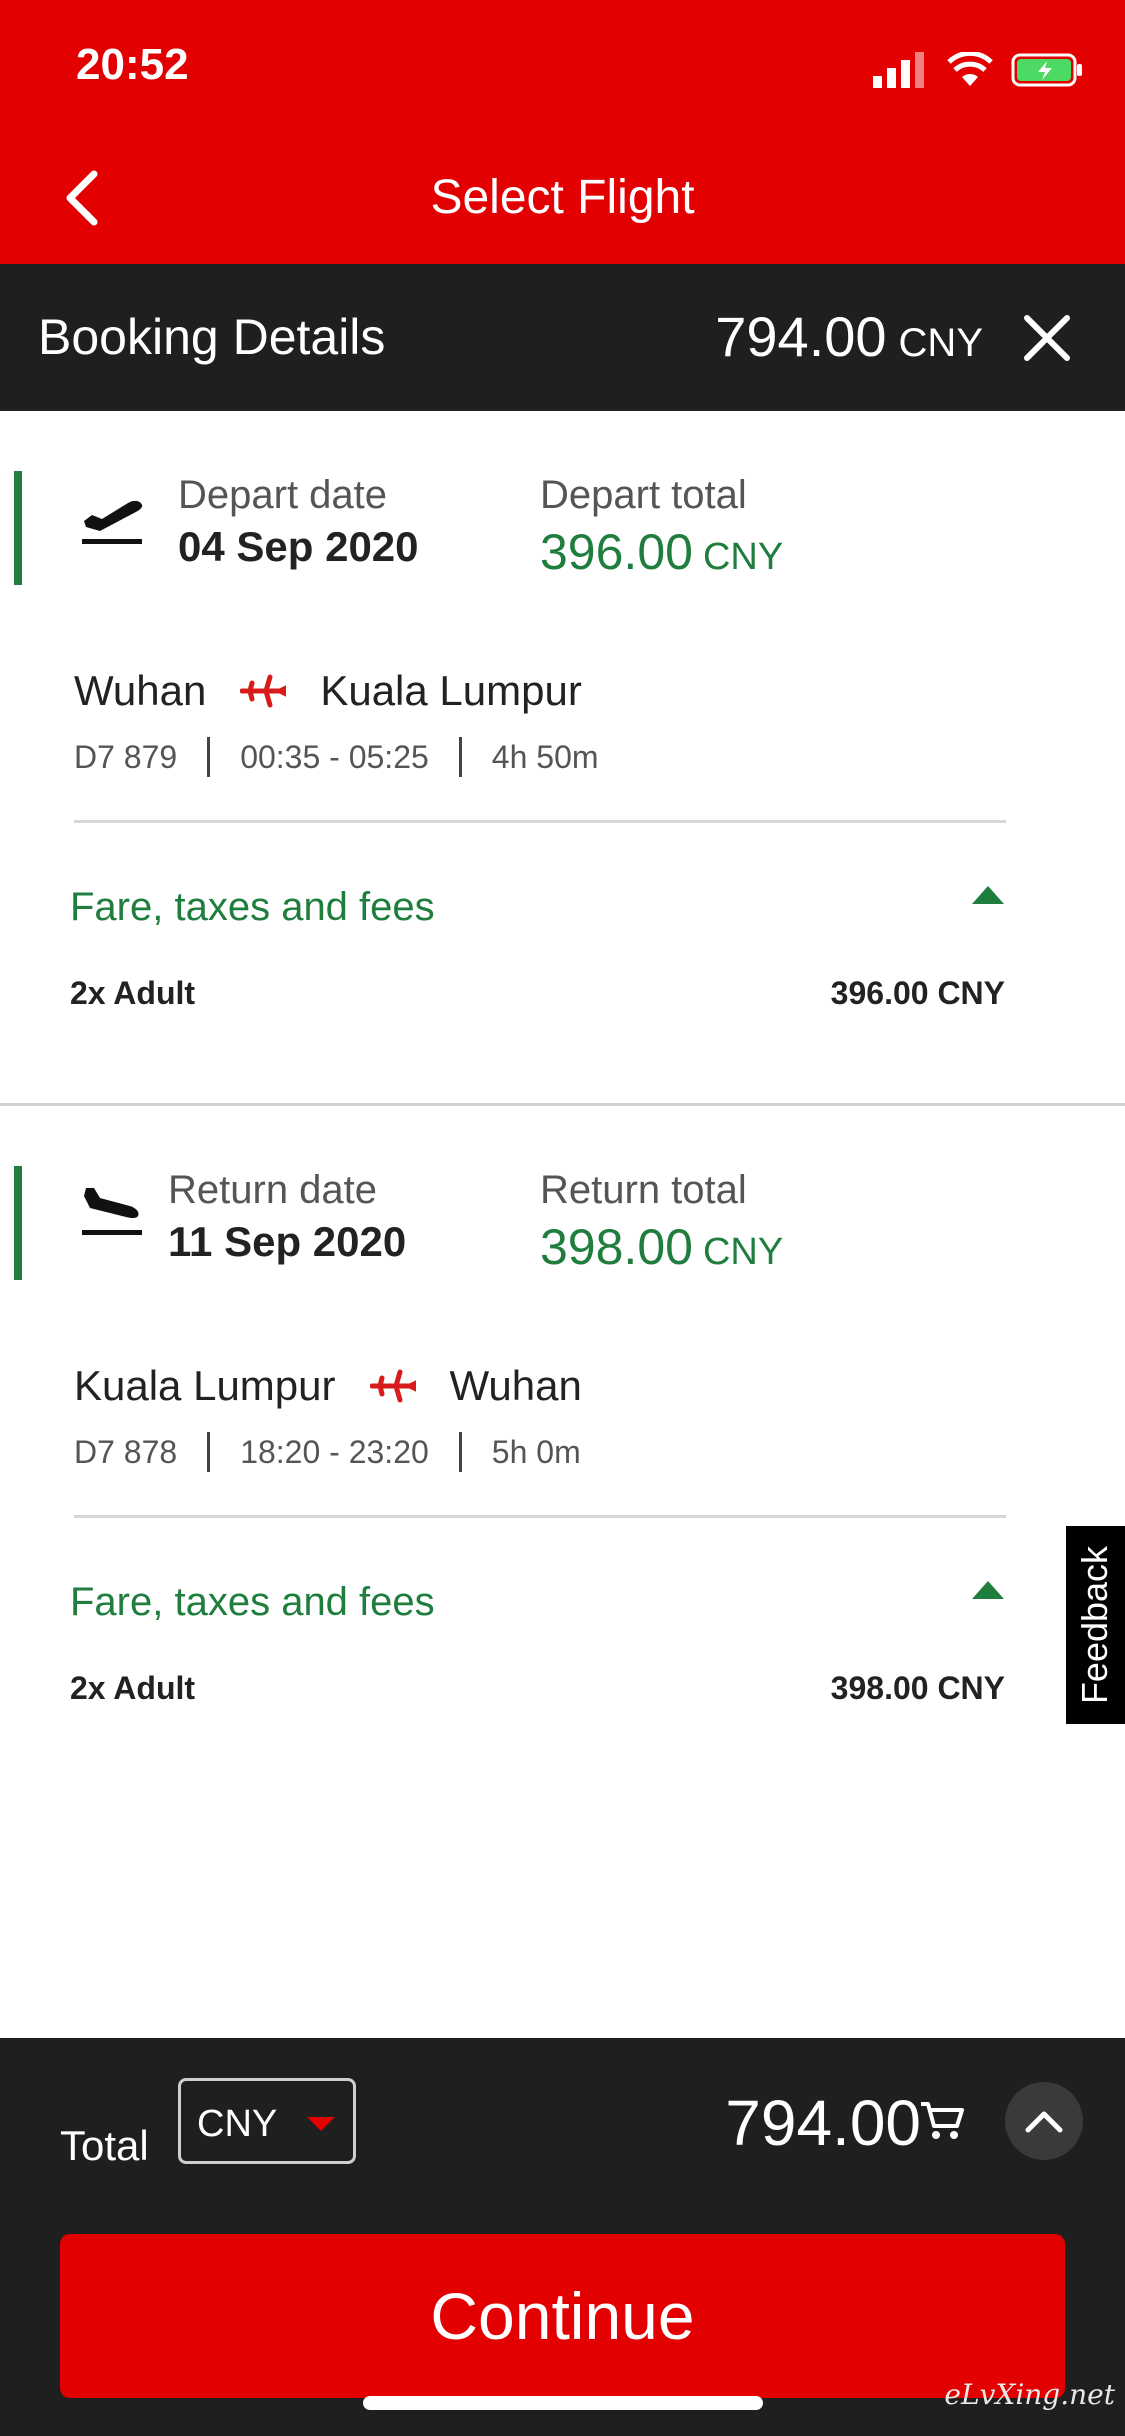 The width and height of the screenshot is (1125, 2436). I want to click on depart-accent-bar, so click(18, 528).